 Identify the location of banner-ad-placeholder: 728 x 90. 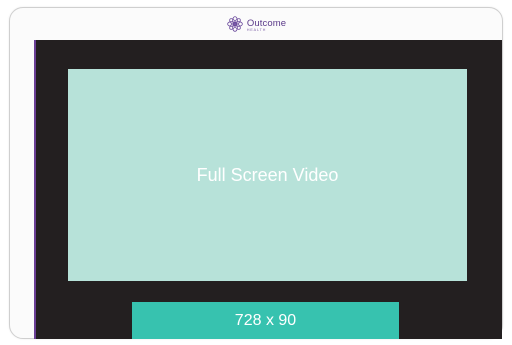
(265, 320).